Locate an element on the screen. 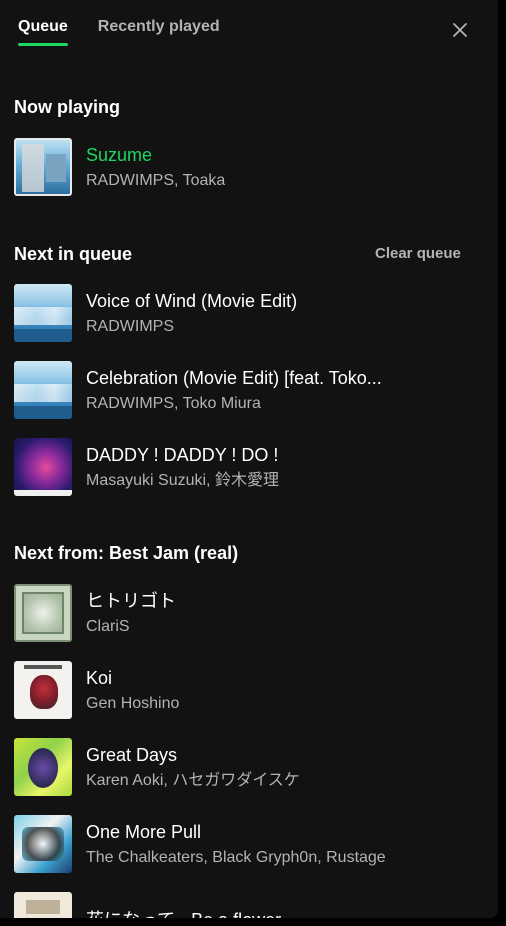 The width and height of the screenshot is (506, 926). close-button is located at coordinates (460, 30).